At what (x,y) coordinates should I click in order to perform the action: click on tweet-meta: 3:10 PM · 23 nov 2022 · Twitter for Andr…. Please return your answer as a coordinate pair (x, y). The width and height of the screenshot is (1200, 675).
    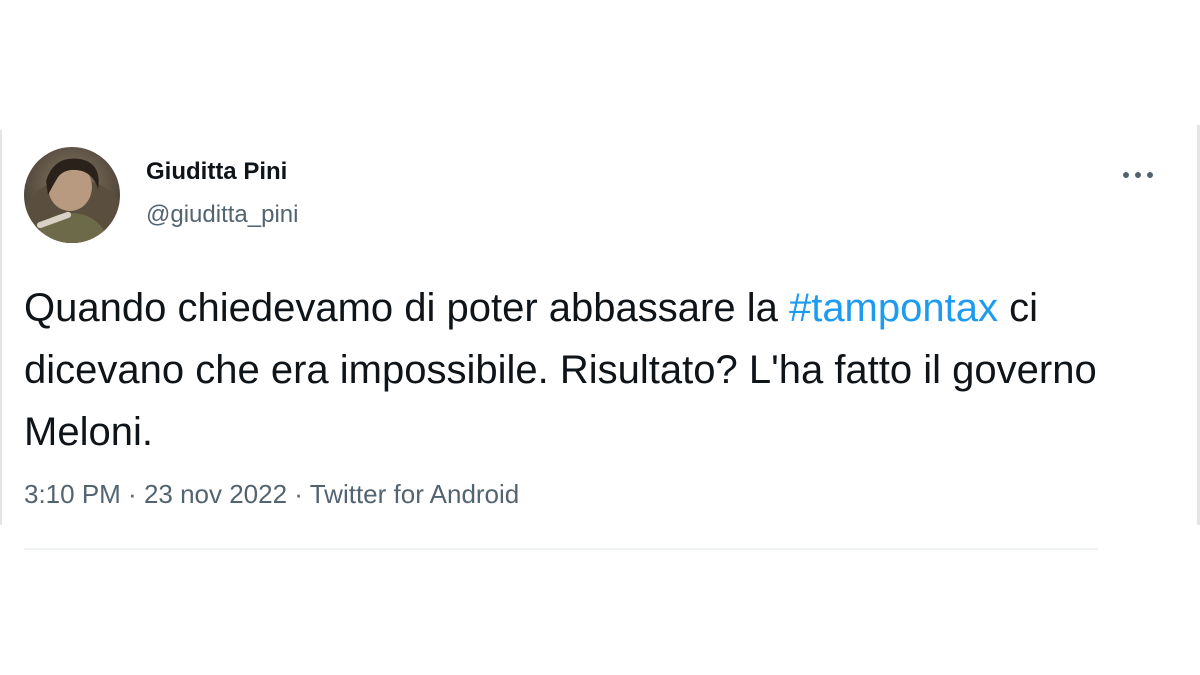
    Looking at the image, I should click on (271, 494).